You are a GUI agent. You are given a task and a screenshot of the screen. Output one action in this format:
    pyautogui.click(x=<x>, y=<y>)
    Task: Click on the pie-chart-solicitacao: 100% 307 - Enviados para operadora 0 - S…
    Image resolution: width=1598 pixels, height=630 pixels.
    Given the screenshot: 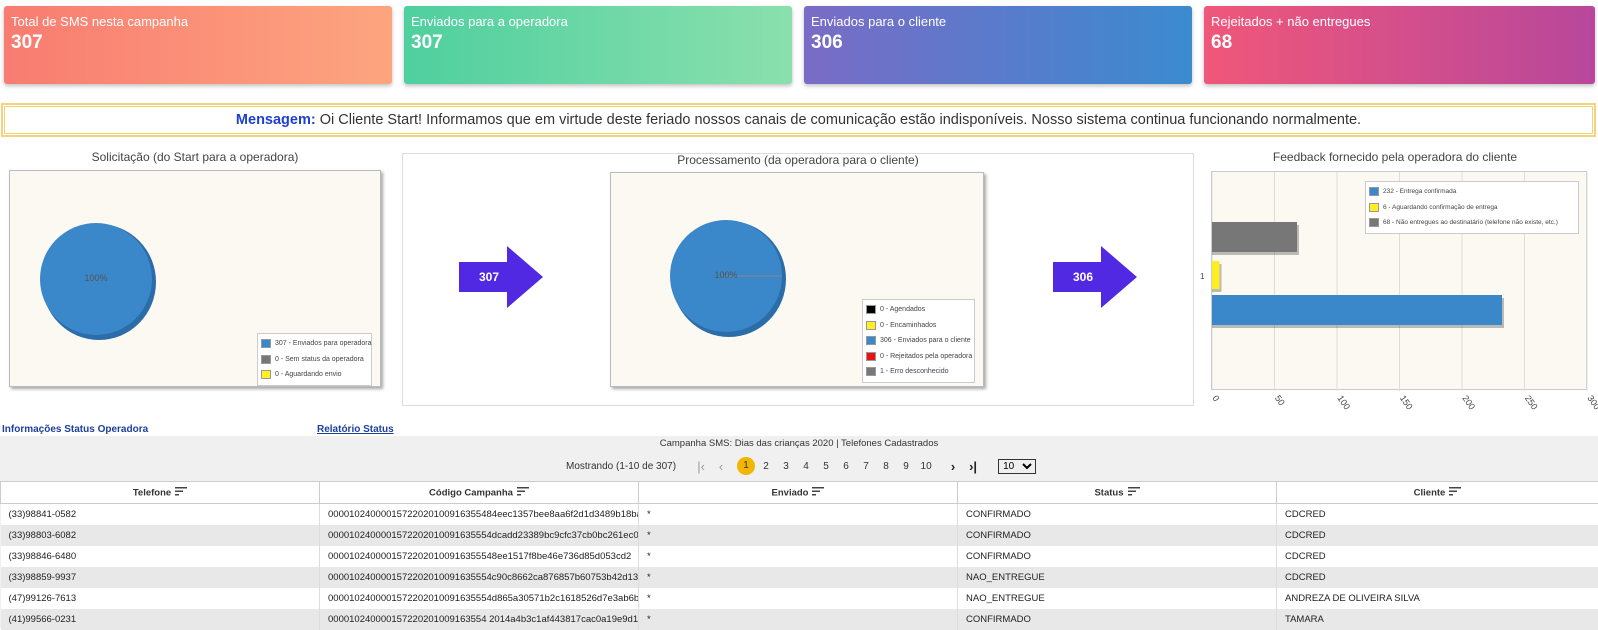 What is the action you would take?
    pyautogui.click(x=195, y=278)
    